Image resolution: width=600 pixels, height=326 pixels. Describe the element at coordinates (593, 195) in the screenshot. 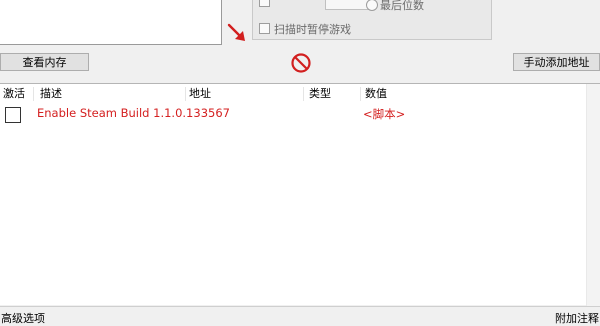

I see `vertical-scrollbar` at that location.